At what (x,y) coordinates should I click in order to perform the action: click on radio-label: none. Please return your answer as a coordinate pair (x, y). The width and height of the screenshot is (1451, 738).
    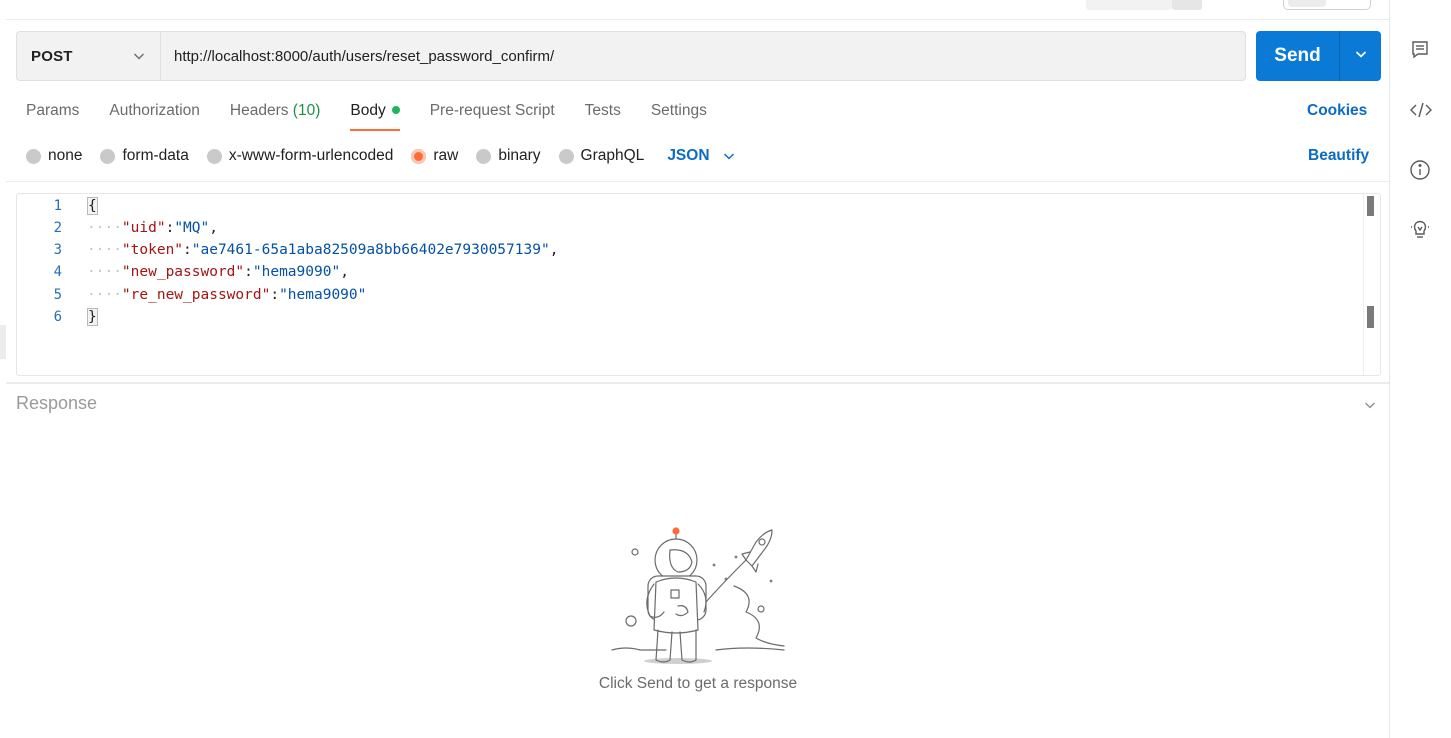
    Looking at the image, I should click on (65, 155).